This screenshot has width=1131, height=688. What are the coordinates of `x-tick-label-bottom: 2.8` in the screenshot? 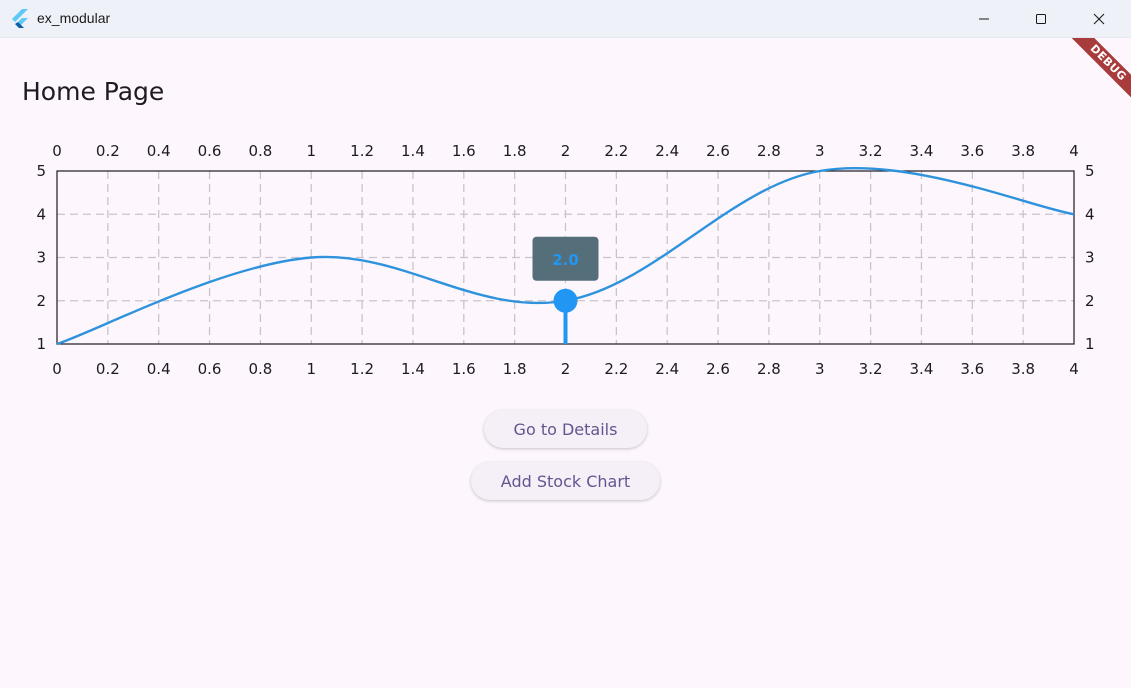 It's located at (769, 369).